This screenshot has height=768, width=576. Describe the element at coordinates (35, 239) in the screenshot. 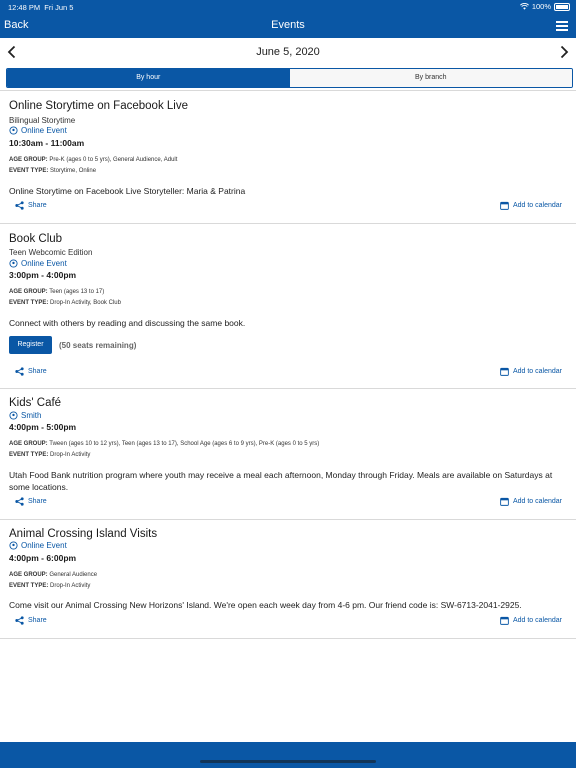

I see `event-title: Book Club` at that location.